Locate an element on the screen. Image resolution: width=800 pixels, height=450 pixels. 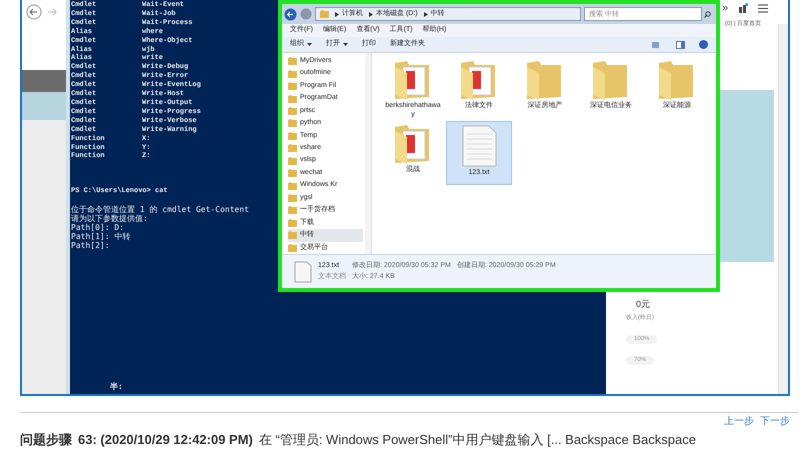
page-banner is located at coordinates (44, 106).